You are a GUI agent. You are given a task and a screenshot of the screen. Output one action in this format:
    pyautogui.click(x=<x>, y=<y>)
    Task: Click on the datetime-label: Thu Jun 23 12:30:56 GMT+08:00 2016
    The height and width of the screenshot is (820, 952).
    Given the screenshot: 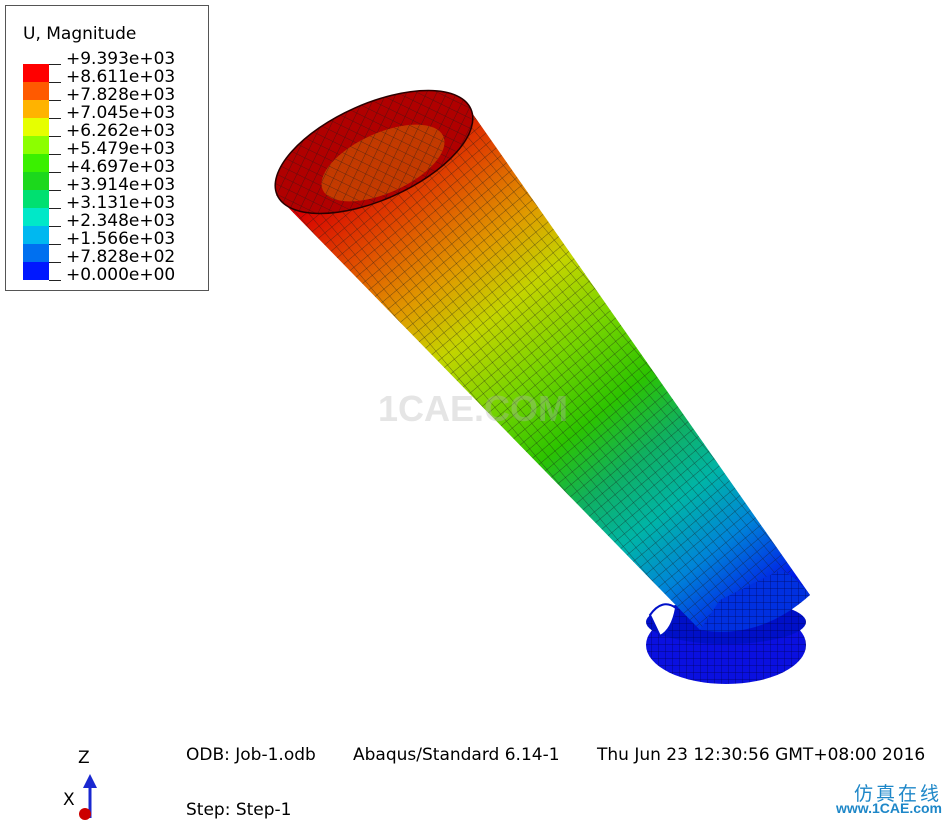 What is the action you would take?
    pyautogui.click(x=761, y=755)
    